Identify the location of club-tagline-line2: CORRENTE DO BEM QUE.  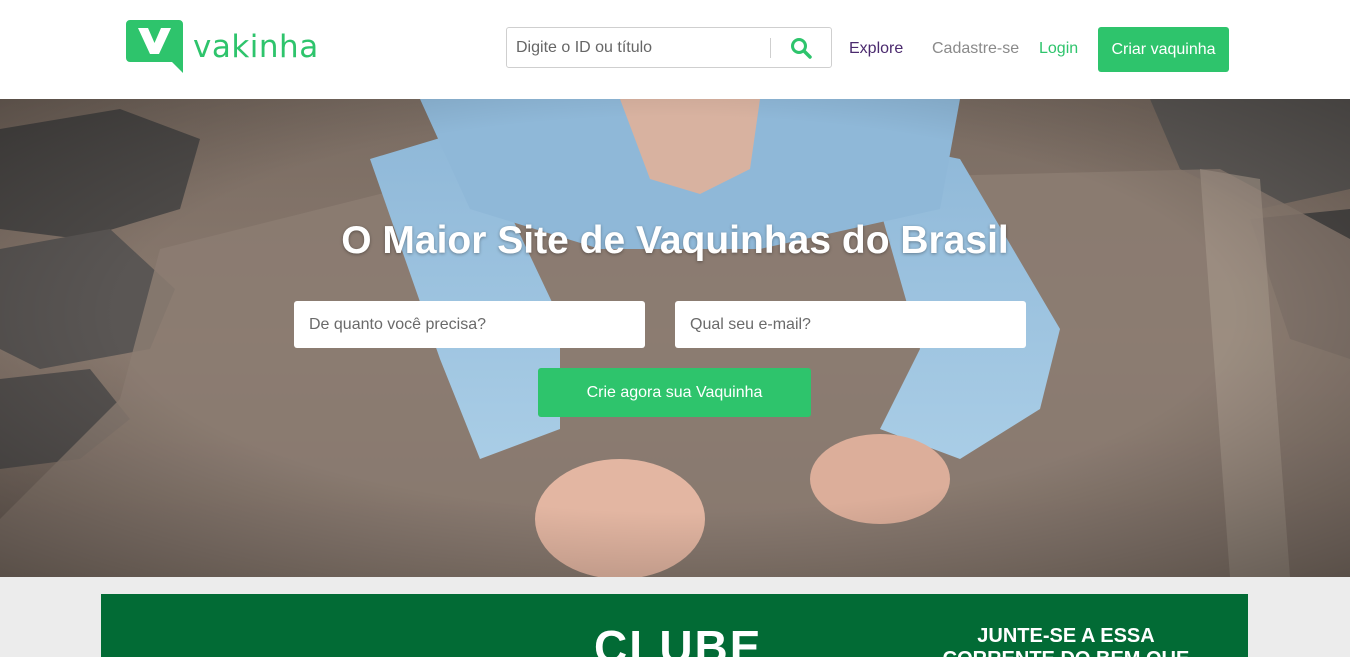
(1066, 652).